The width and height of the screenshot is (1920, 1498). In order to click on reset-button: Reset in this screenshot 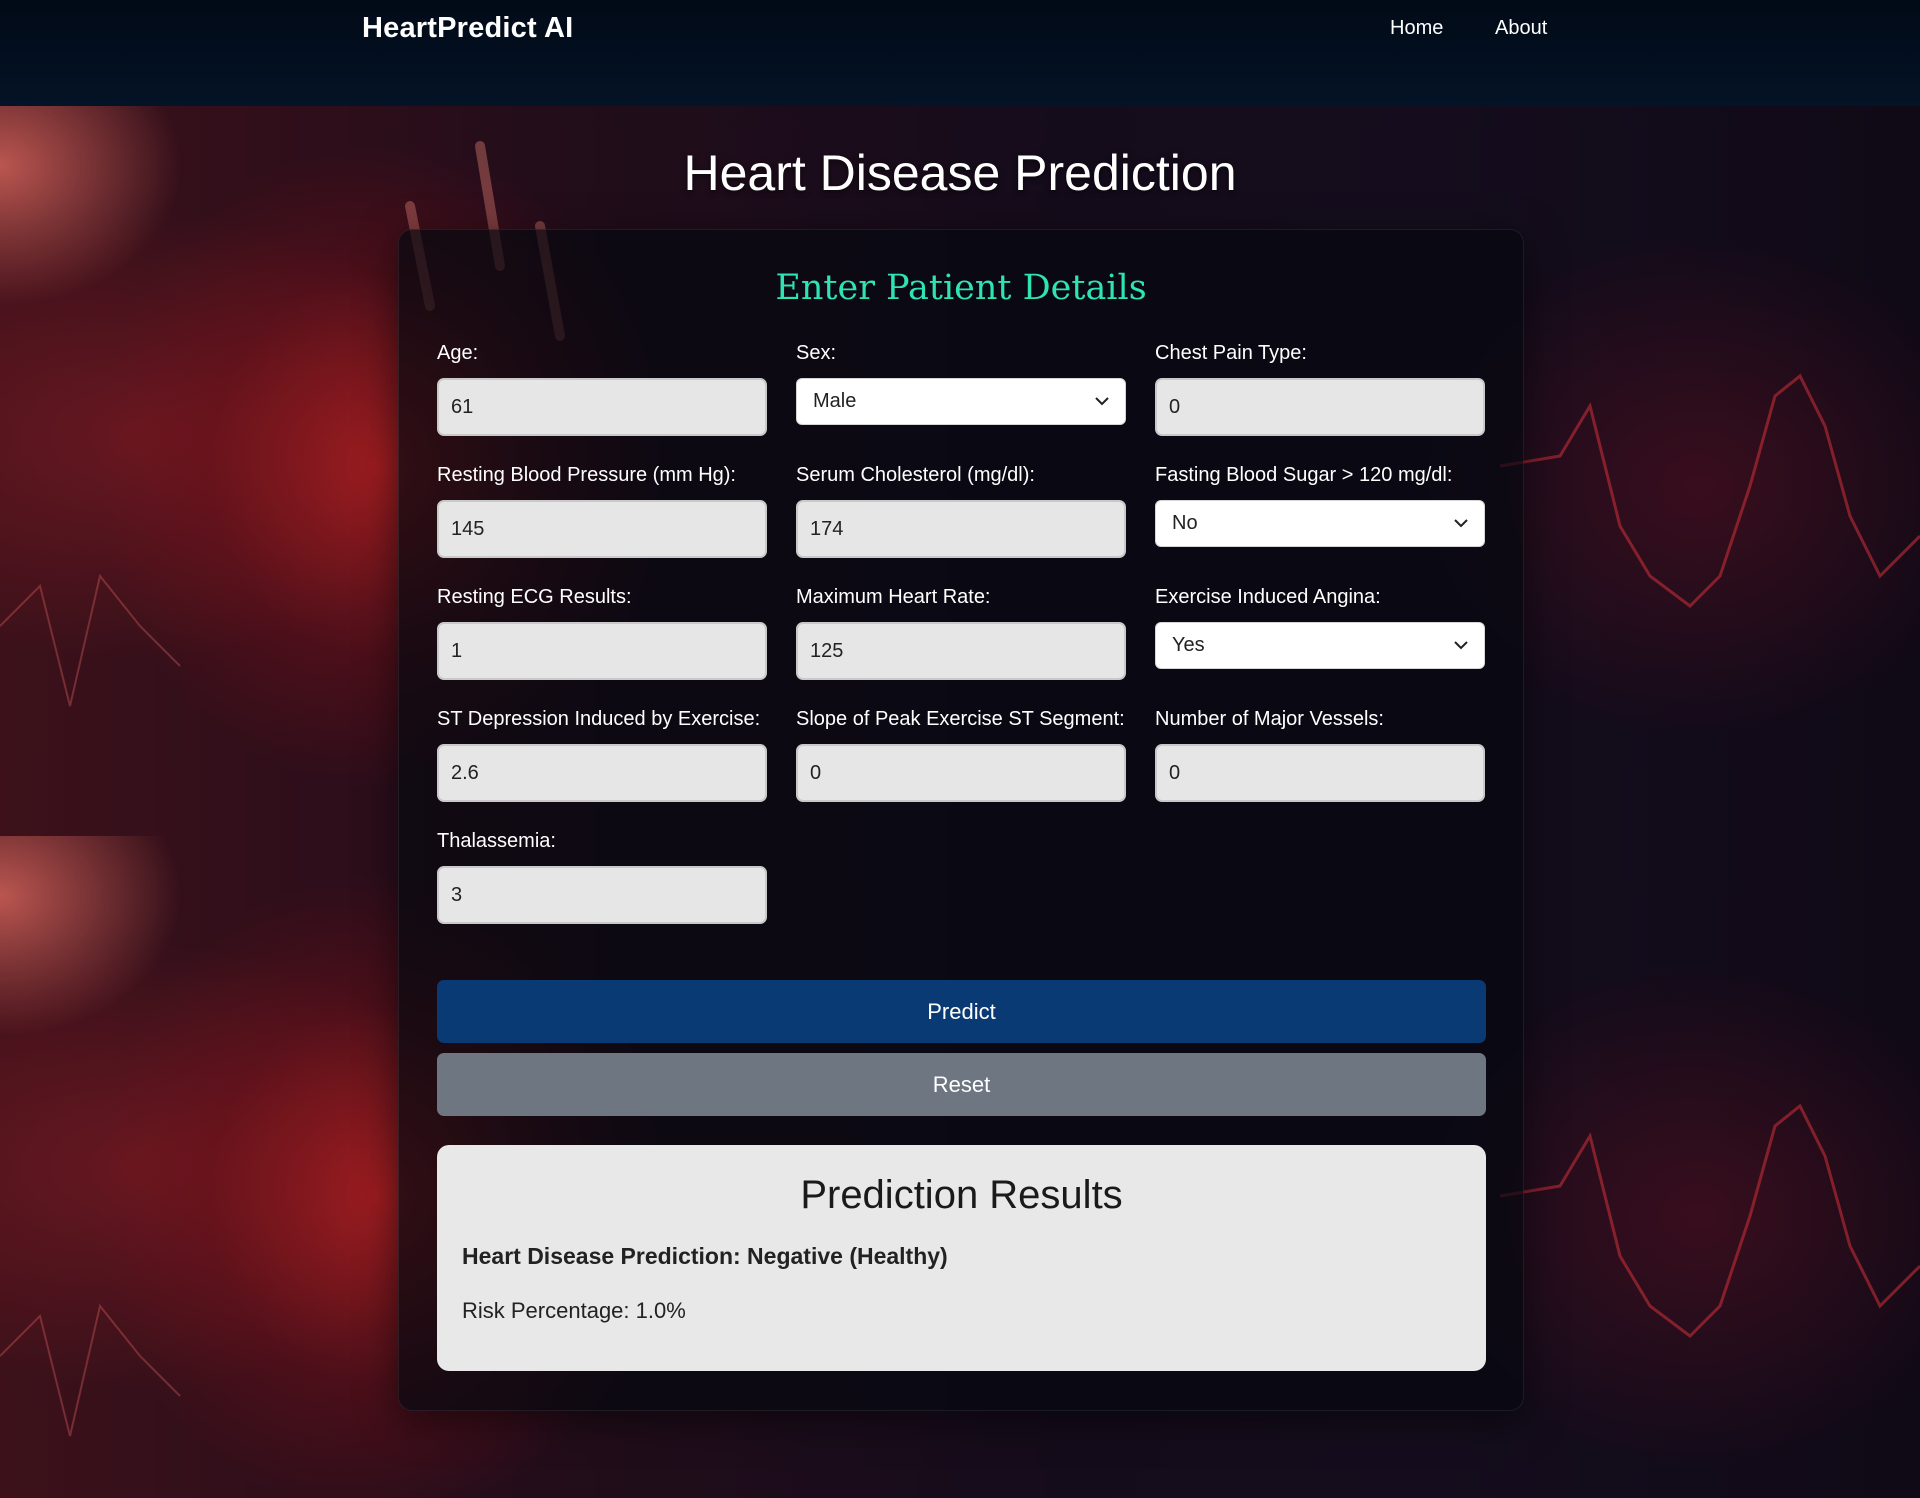, I will do `click(961, 1084)`.